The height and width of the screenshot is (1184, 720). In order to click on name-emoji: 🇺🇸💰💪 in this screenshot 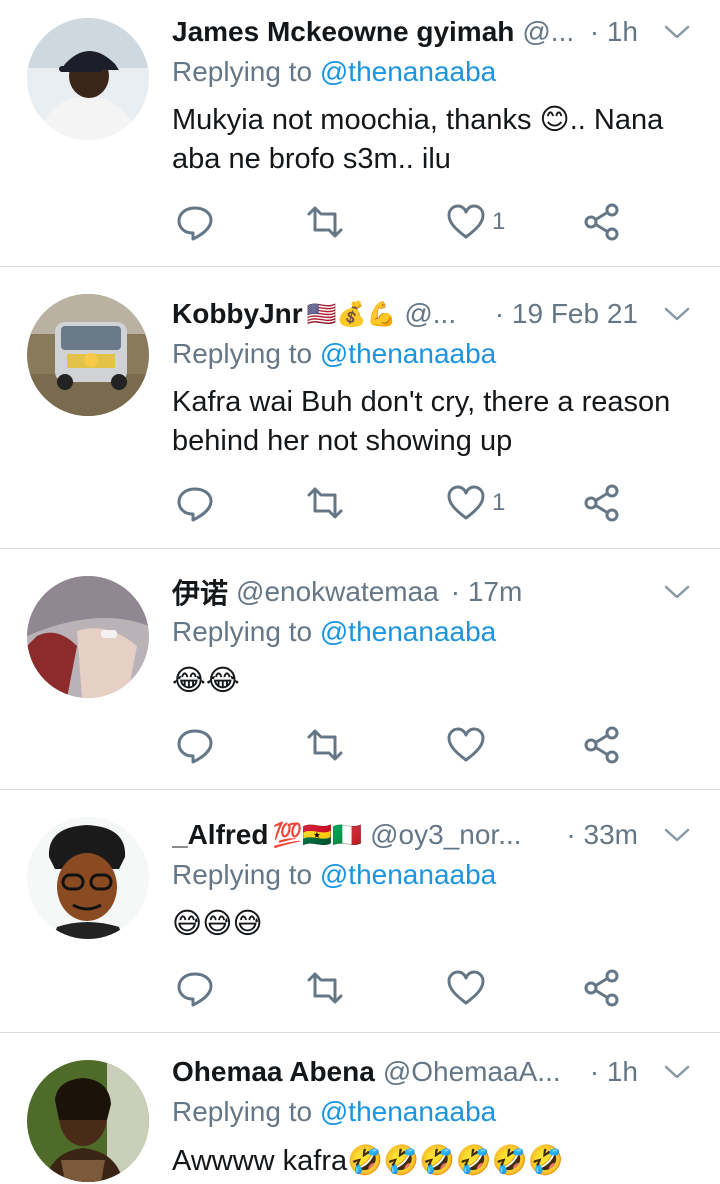, I will do `click(351, 314)`.